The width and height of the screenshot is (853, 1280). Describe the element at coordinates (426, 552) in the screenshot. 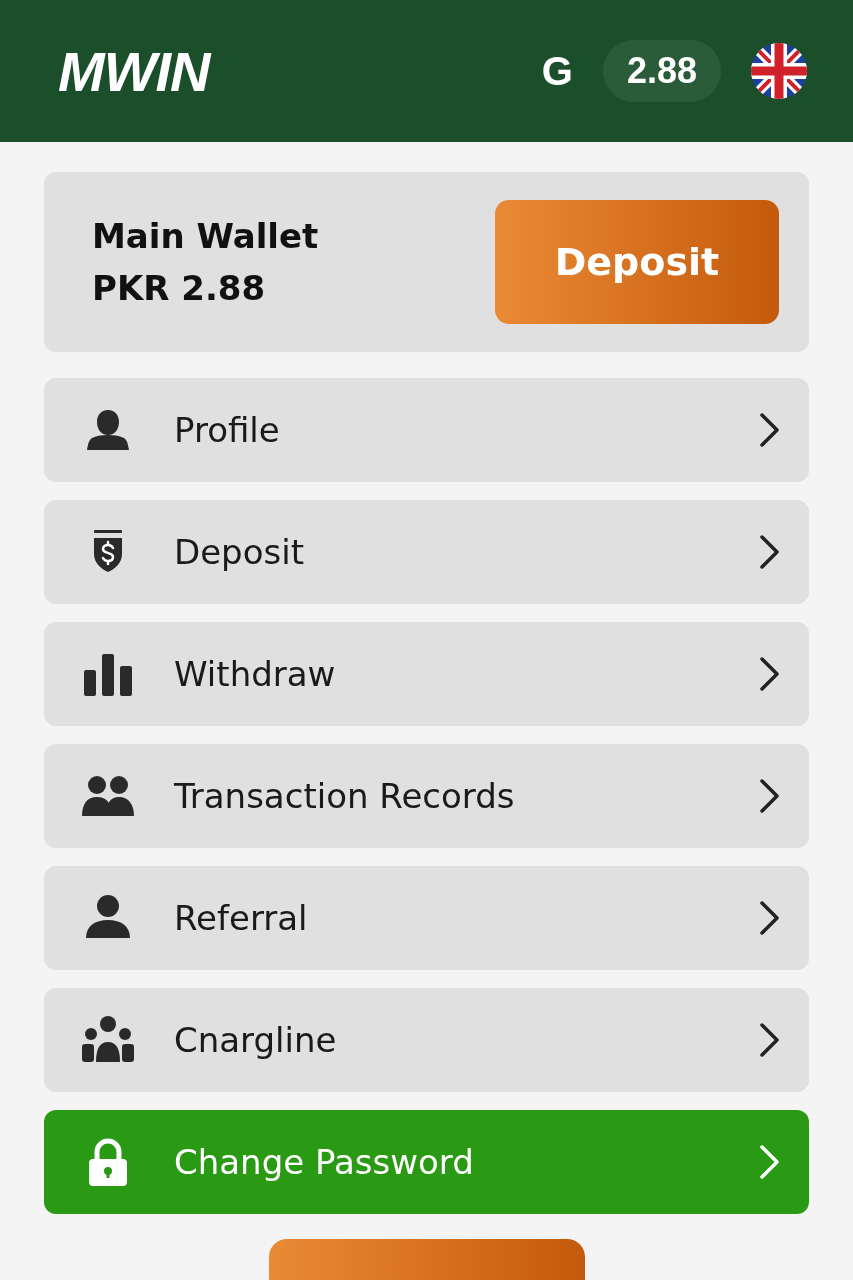

I see `menu-item: Deposit` at that location.